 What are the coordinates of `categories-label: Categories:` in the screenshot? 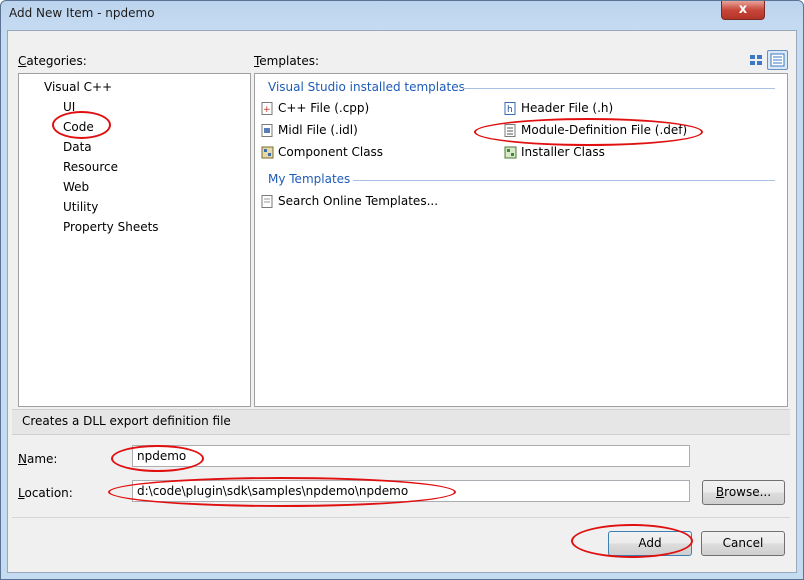 It's located at (52, 61).